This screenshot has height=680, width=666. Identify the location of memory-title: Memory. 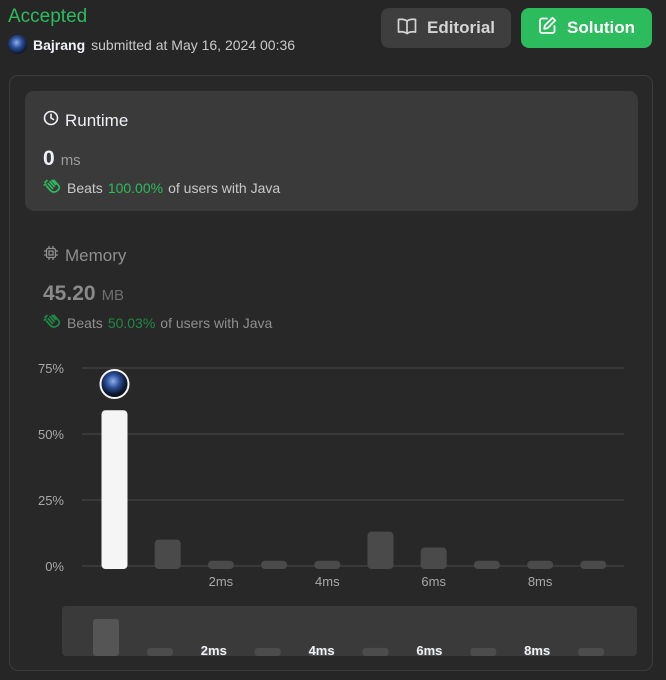
(84, 255).